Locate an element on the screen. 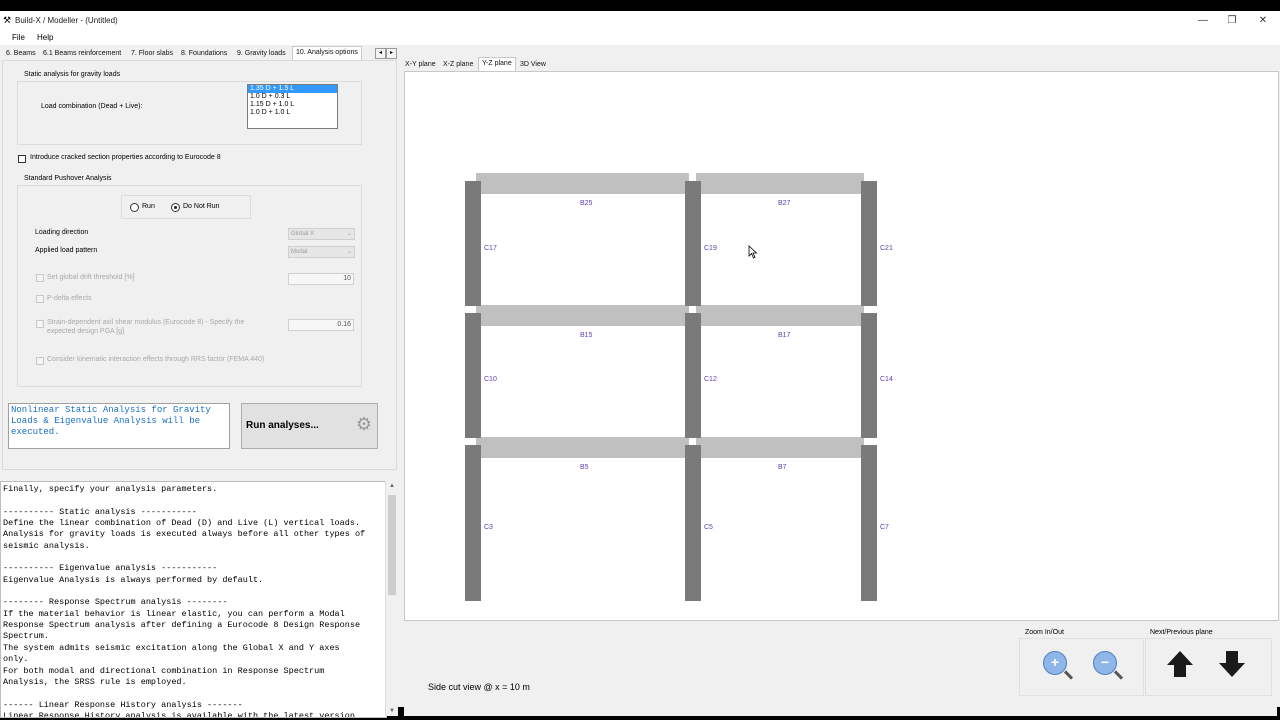  tab-xz-plane: X-Z plane is located at coordinates (458, 65).